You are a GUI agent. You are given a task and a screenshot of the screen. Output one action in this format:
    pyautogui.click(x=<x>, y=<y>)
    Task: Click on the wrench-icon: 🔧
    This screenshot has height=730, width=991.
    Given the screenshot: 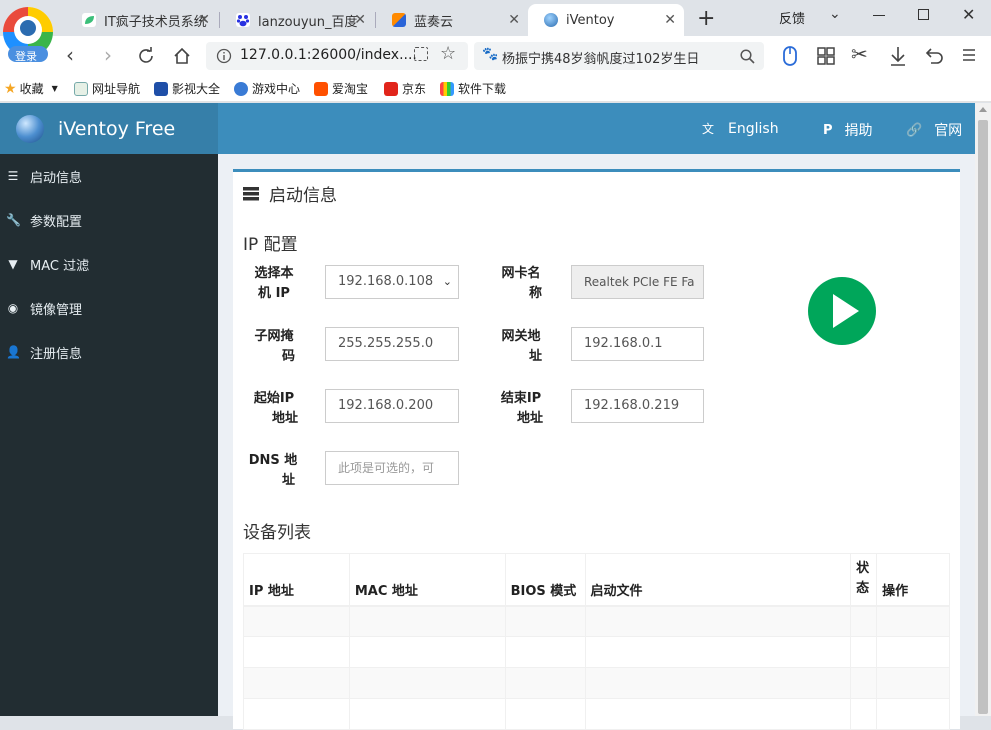 What is the action you would take?
    pyautogui.click(x=13, y=220)
    